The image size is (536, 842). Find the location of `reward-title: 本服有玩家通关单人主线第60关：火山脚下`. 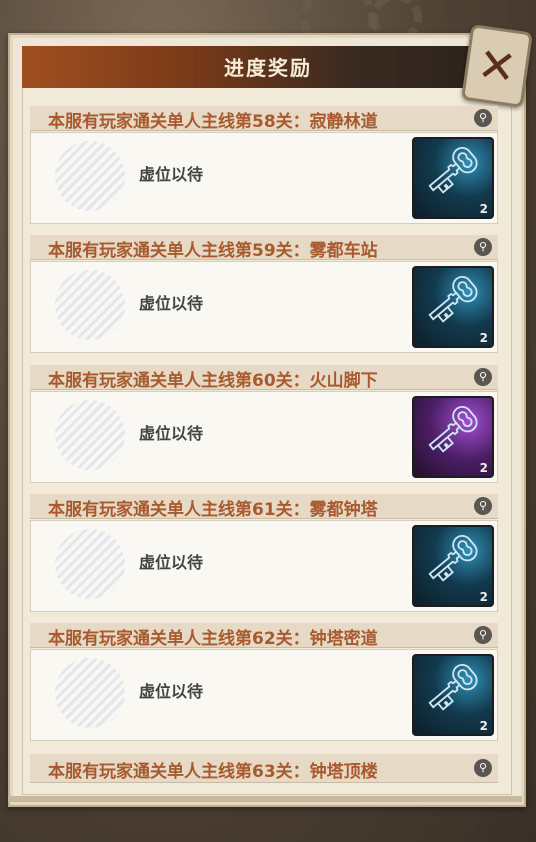

reward-title: 本服有玩家通关单人主线第60关：火山脚下 is located at coordinates (213, 381).